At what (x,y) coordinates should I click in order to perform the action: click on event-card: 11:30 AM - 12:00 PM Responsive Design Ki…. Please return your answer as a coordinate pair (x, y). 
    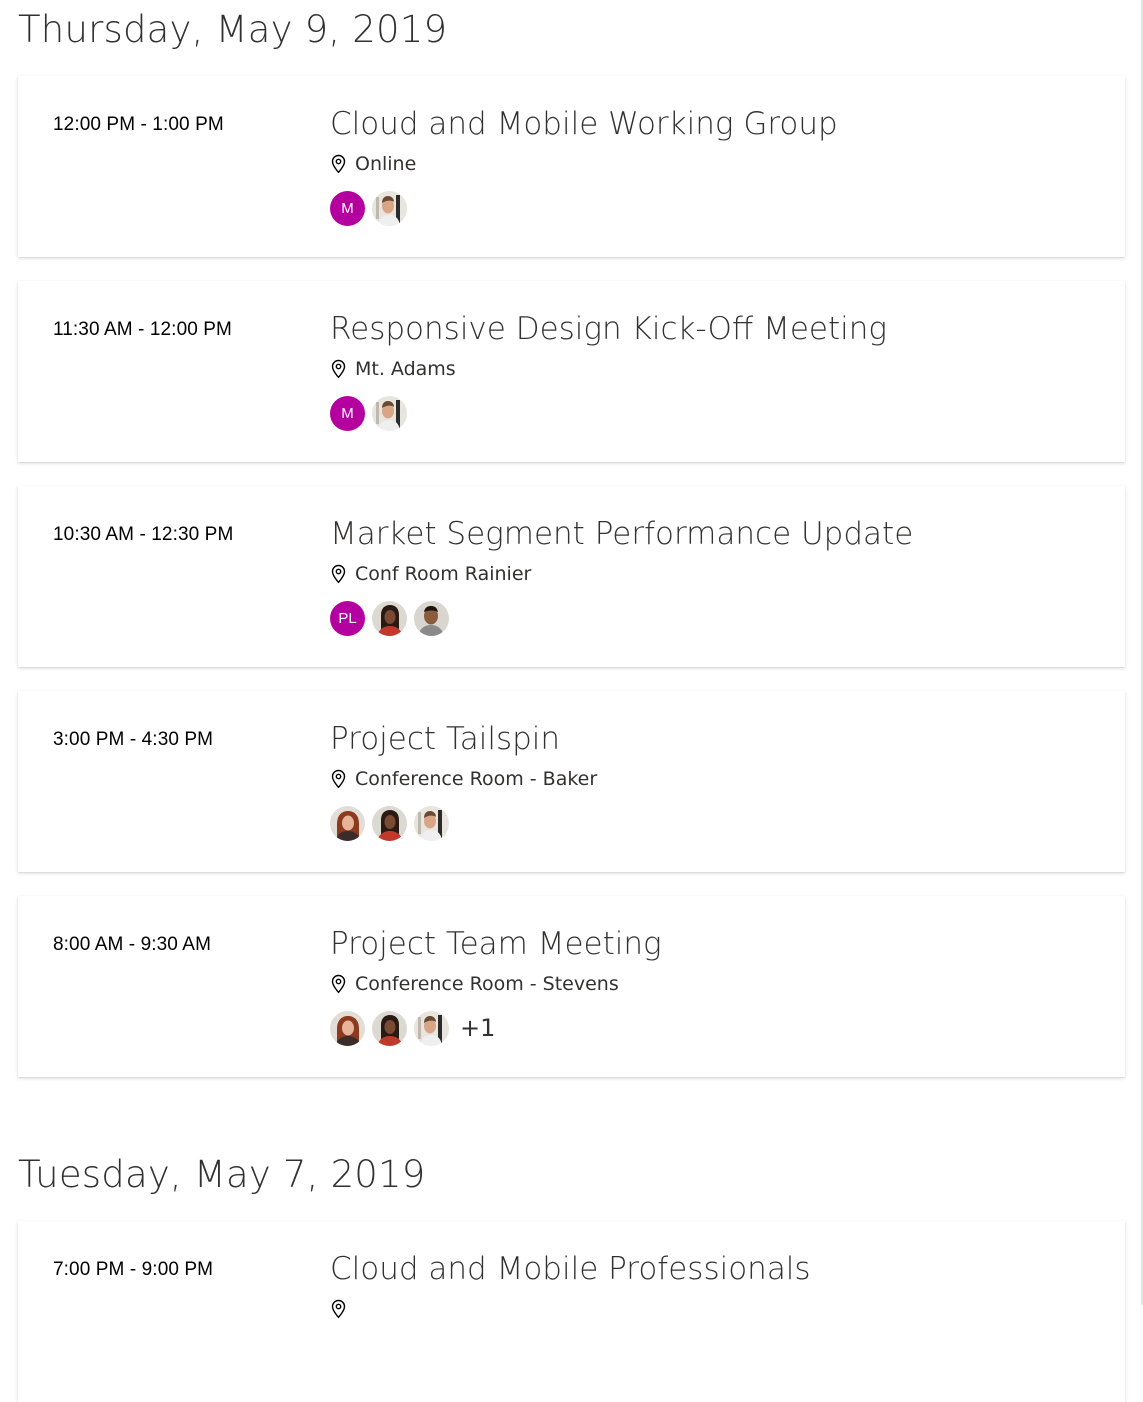
    Looking at the image, I should click on (571, 371).